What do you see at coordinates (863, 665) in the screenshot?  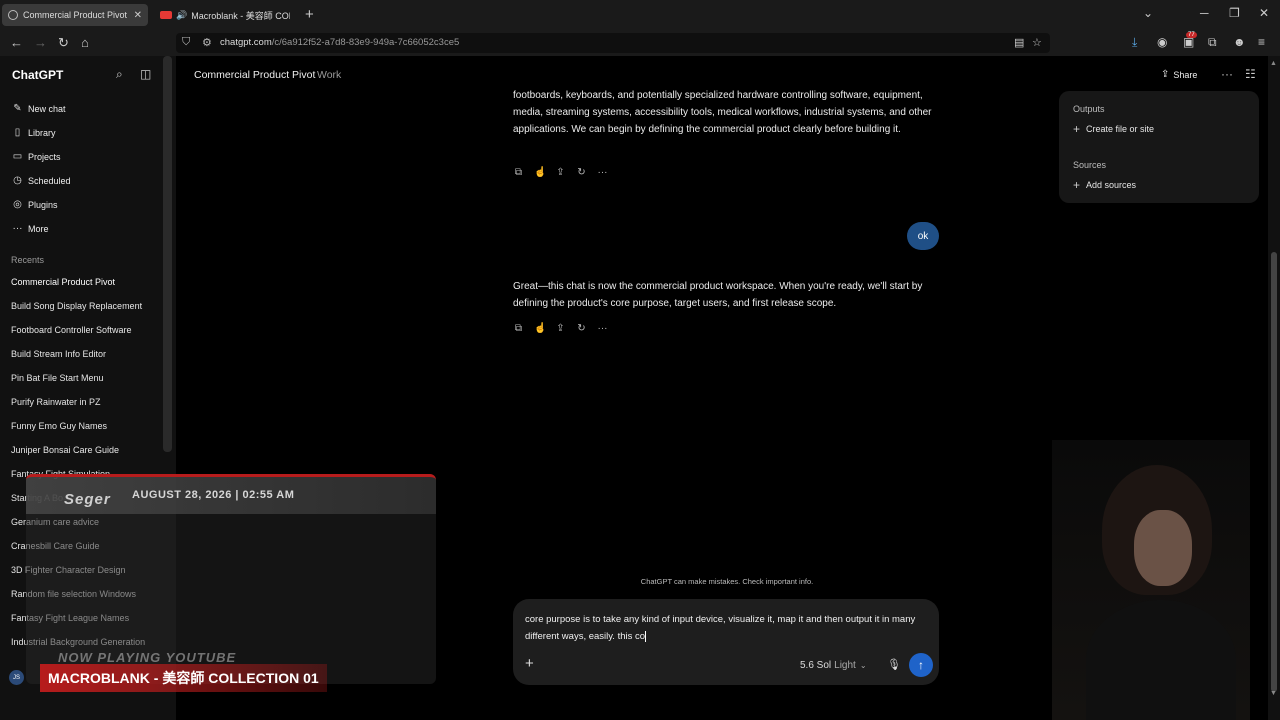 I see `chevron-down-icon: ⌄` at bounding box center [863, 665].